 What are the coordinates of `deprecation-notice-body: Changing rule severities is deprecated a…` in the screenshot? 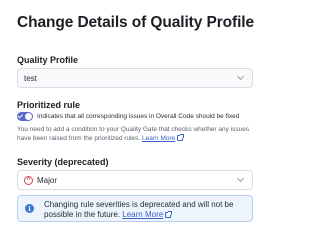 It's located at (146, 210).